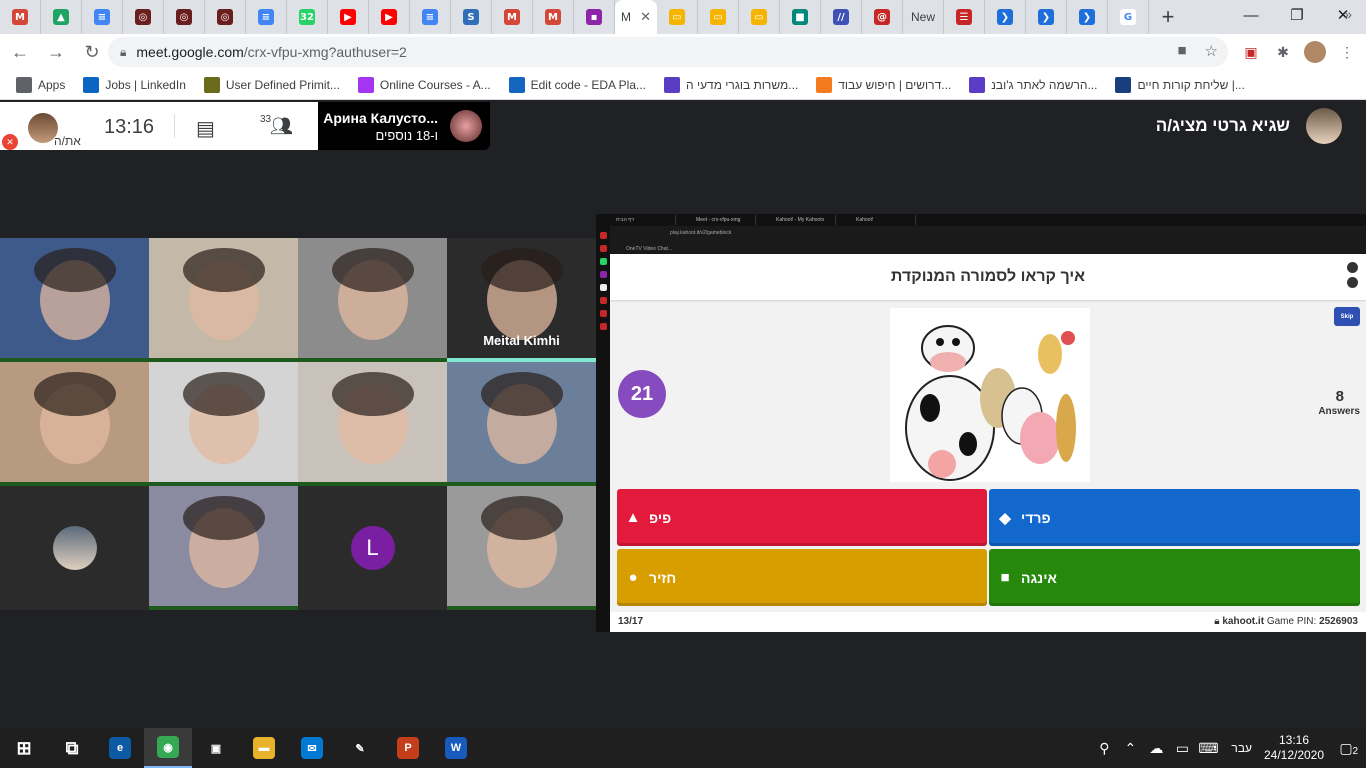 The height and width of the screenshot is (768, 1366). I want to click on forward-icon: →, so click(56, 52).